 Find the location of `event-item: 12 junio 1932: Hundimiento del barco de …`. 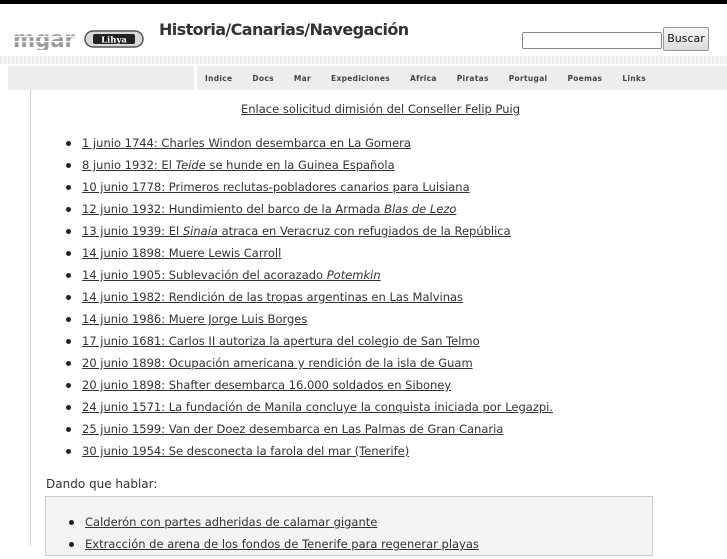

event-item: 12 junio 1932: Hundimiento del barco de … is located at coordinates (309, 213).